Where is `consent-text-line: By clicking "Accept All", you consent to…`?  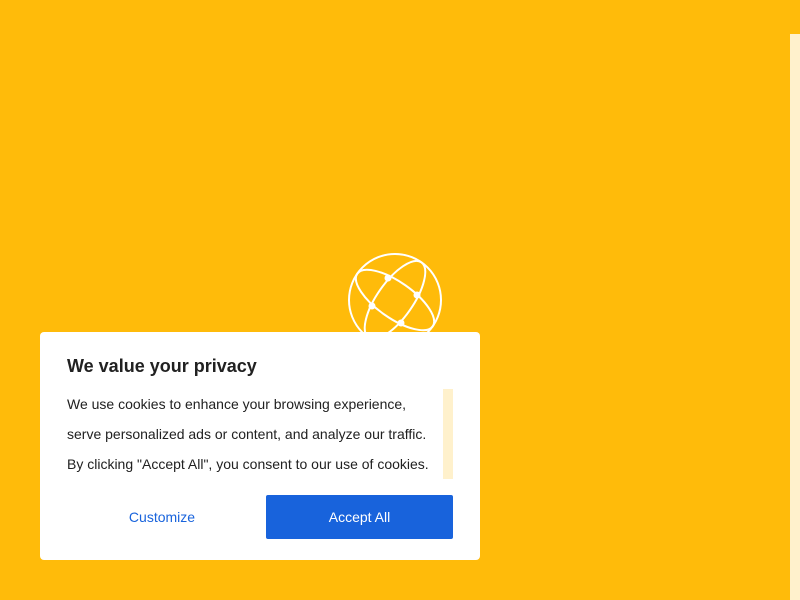
consent-text-line: By clicking "Accept All", you consent to… is located at coordinates (248, 464).